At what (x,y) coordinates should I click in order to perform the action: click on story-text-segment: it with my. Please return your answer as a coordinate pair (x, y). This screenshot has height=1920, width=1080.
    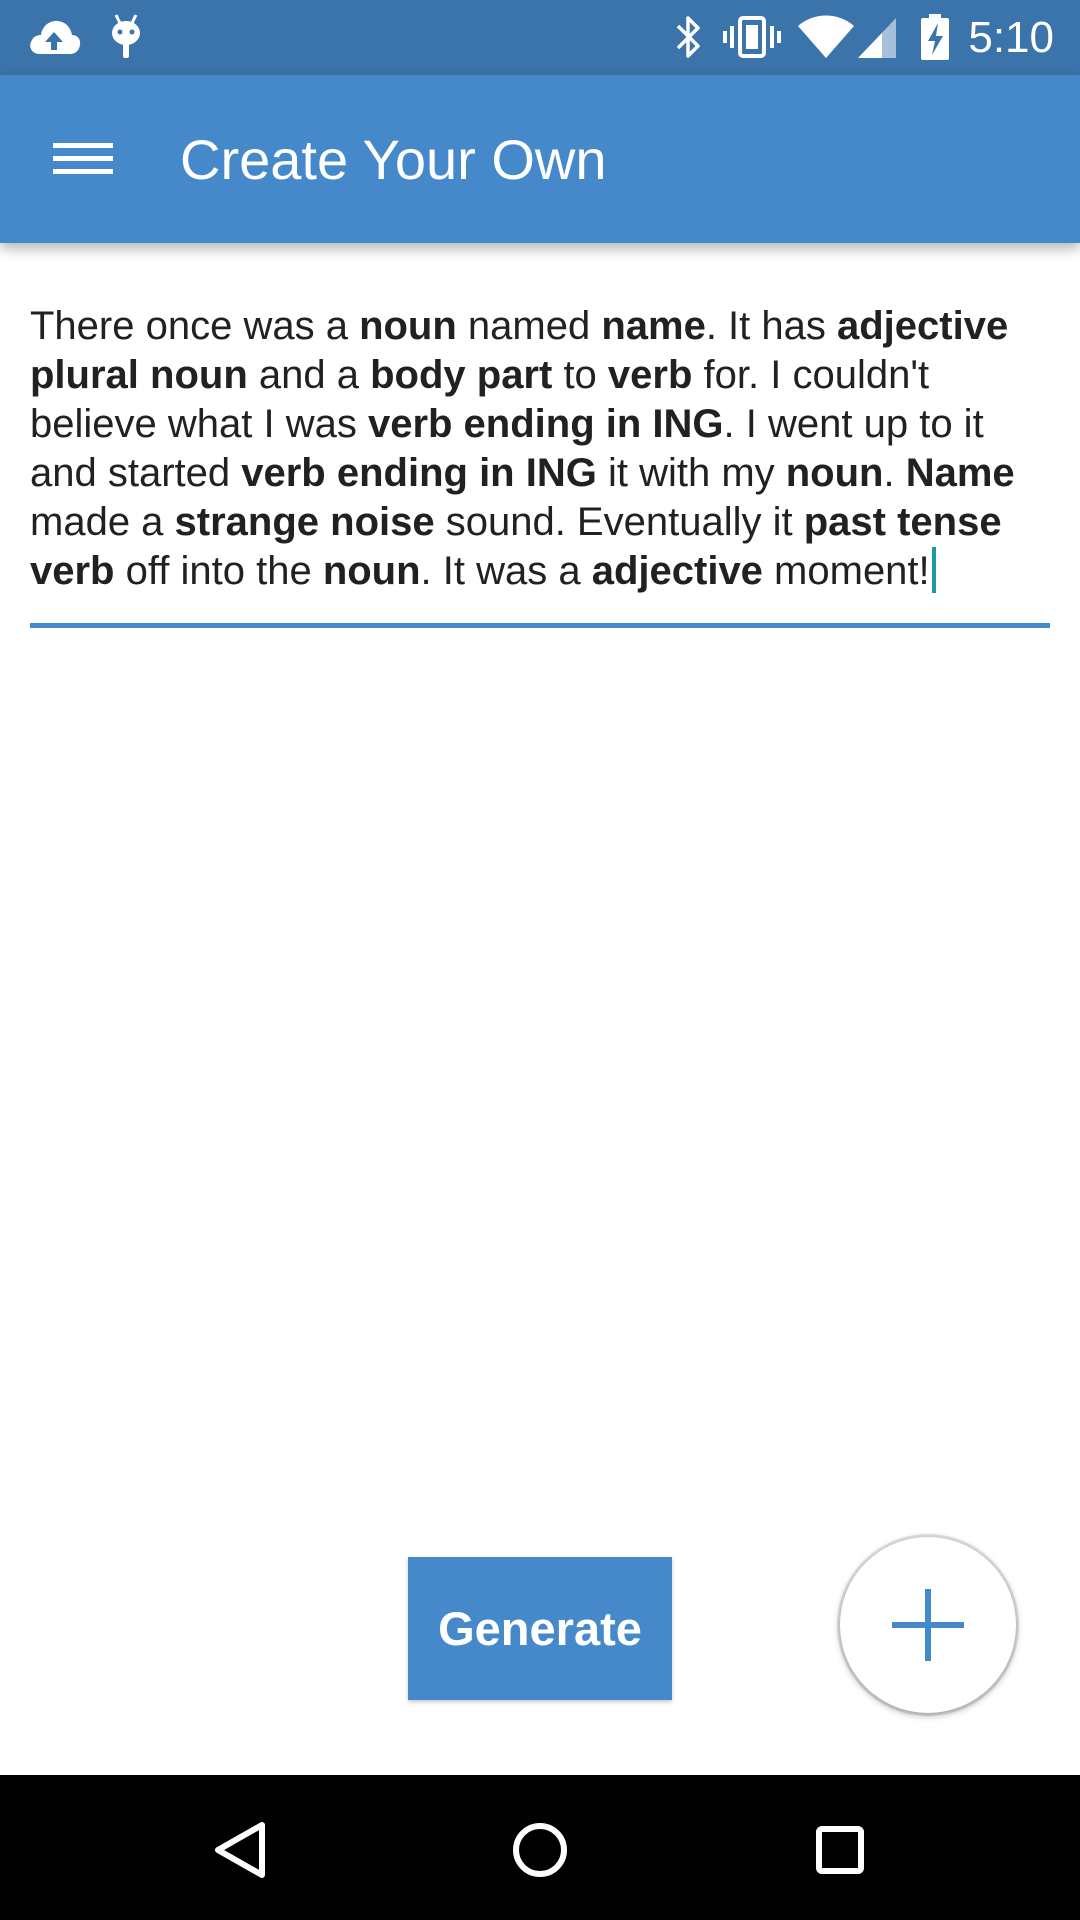
    Looking at the image, I should click on (691, 473).